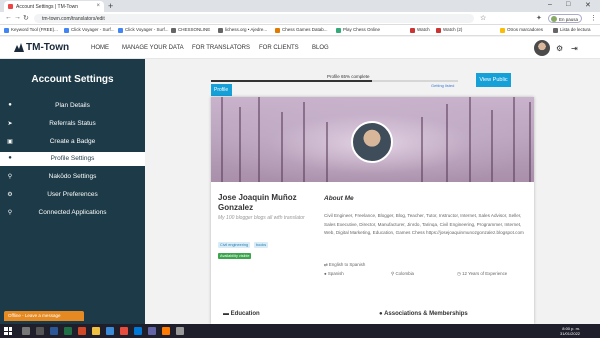 The width and height of the screenshot is (600, 338). Describe the element at coordinates (235, 256) in the screenshot. I see `availability-badge: Availability visible` at that location.